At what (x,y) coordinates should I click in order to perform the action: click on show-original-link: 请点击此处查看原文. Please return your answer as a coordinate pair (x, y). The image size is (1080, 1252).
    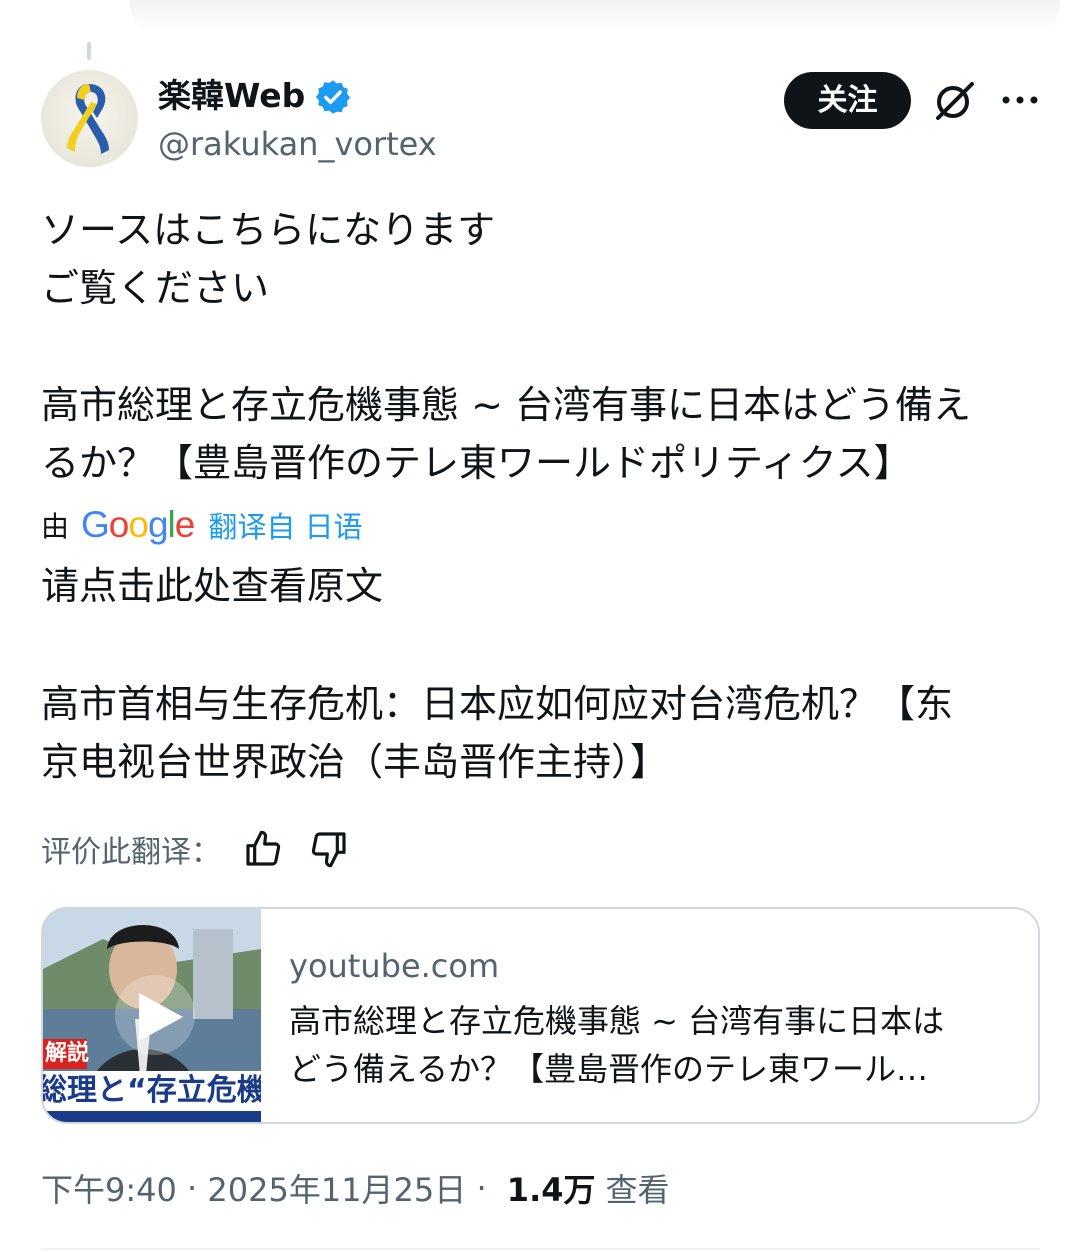
    Looking at the image, I should click on (212, 586).